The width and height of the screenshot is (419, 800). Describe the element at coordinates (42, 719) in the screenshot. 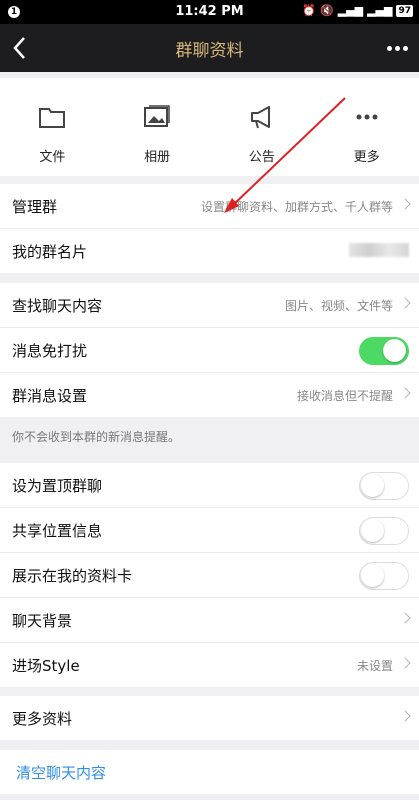

I see `row-label: 更多资料` at that location.